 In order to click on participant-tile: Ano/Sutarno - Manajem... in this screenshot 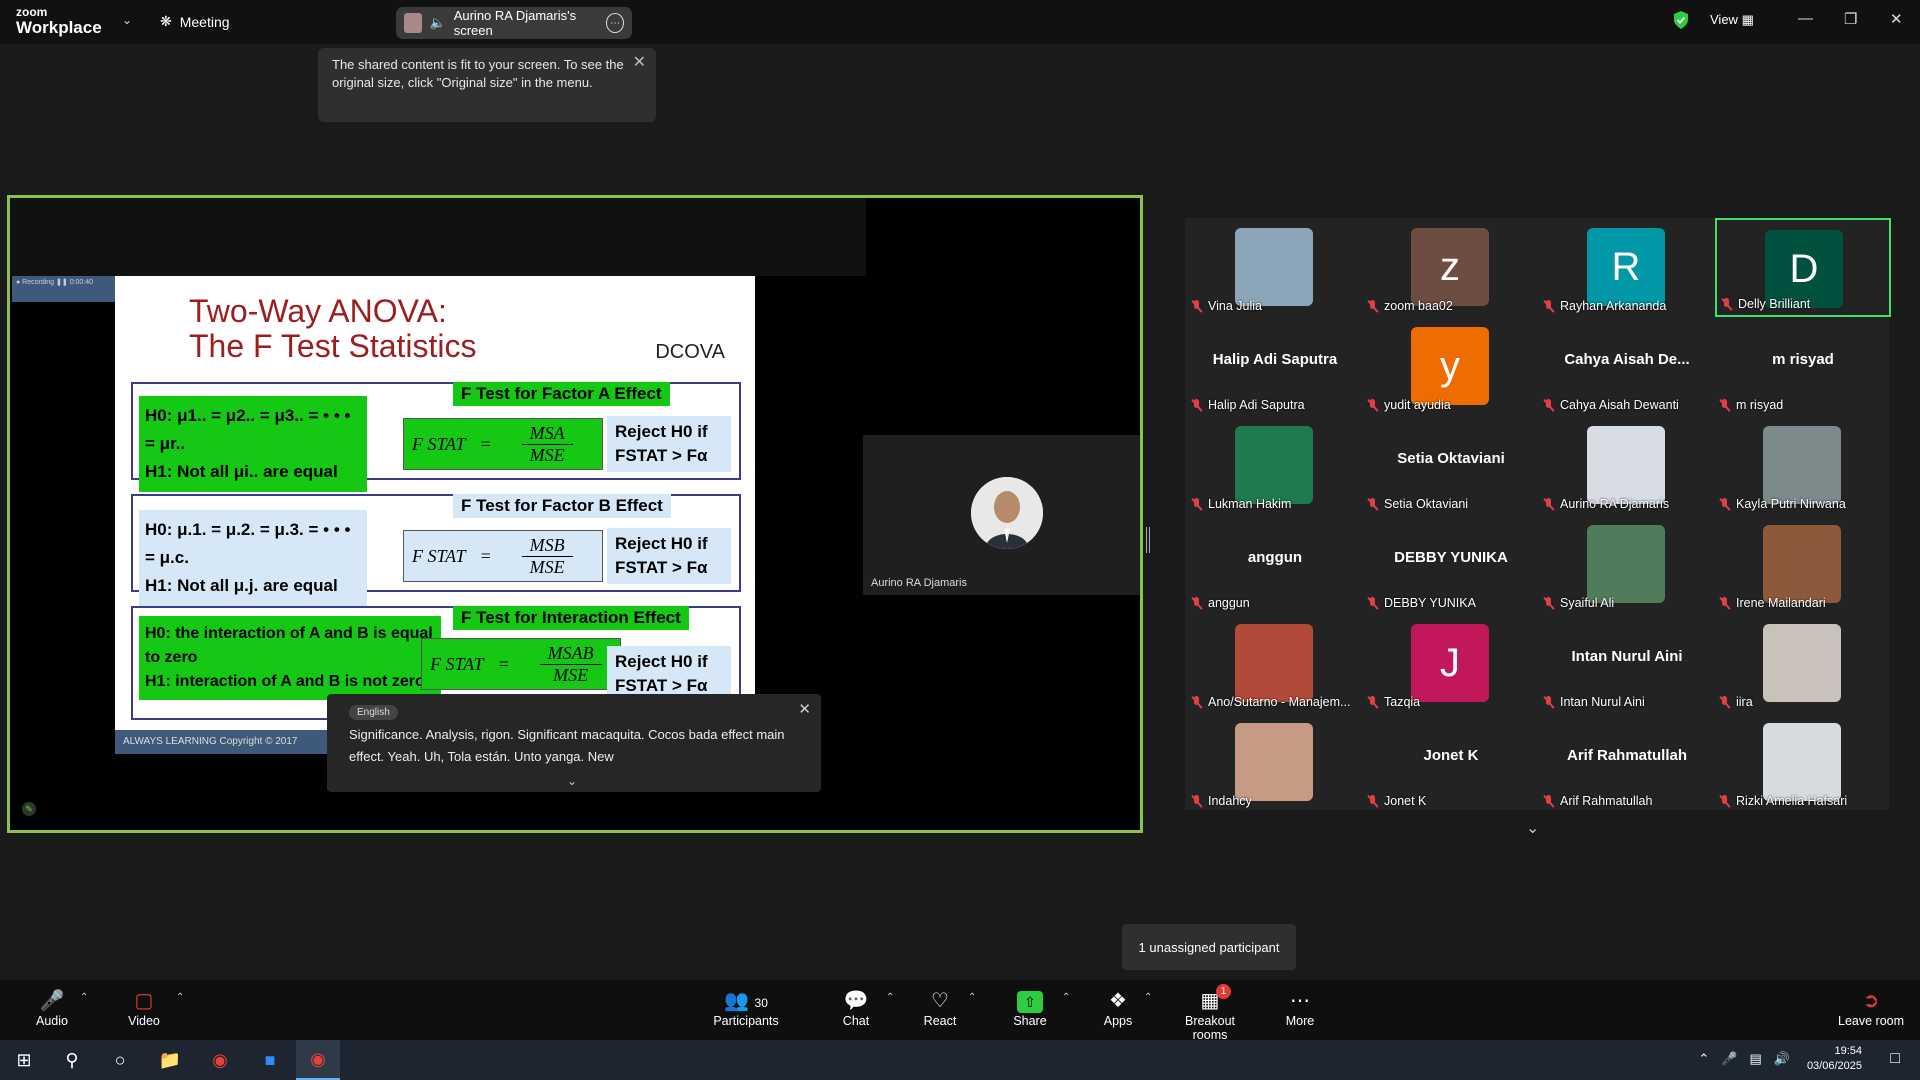, I will do `click(1275, 663)`.